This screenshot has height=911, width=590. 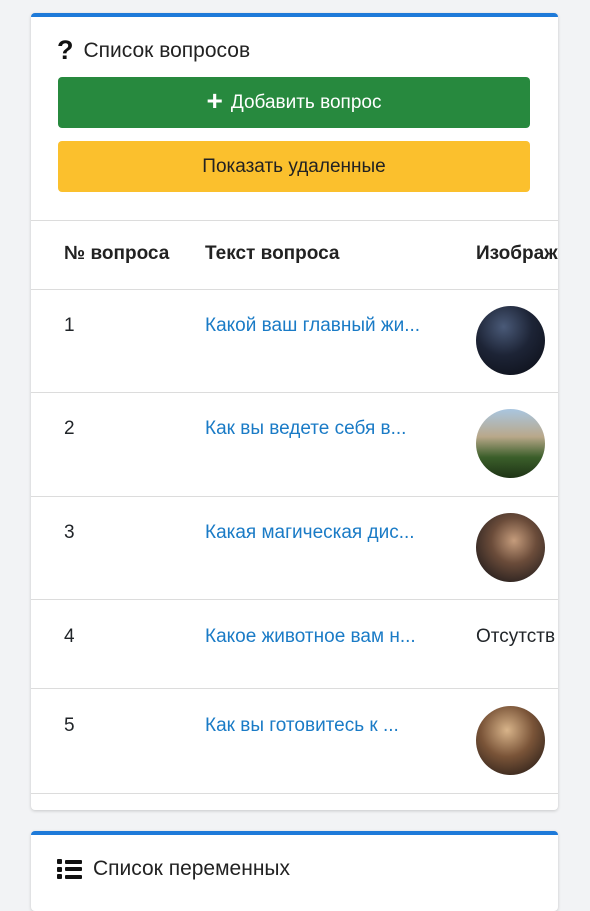 I want to click on image-missing-label: Отсутств, so click(x=516, y=636).